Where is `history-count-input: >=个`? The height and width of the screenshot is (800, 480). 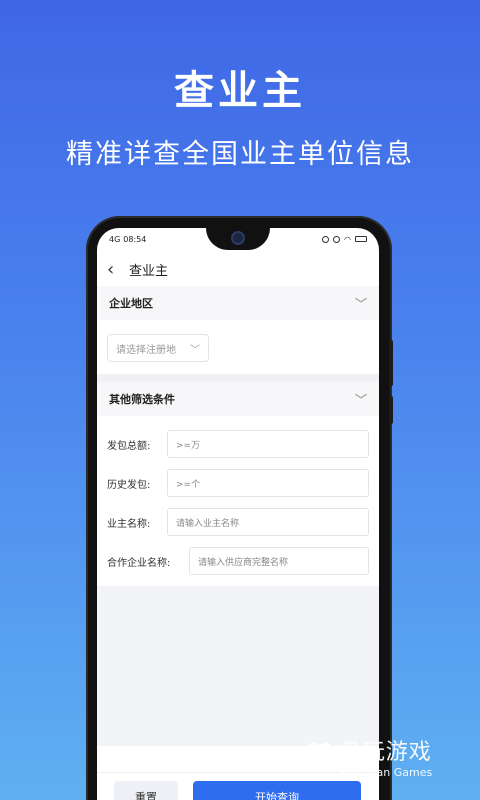
history-count-input: >=个 is located at coordinates (268, 483).